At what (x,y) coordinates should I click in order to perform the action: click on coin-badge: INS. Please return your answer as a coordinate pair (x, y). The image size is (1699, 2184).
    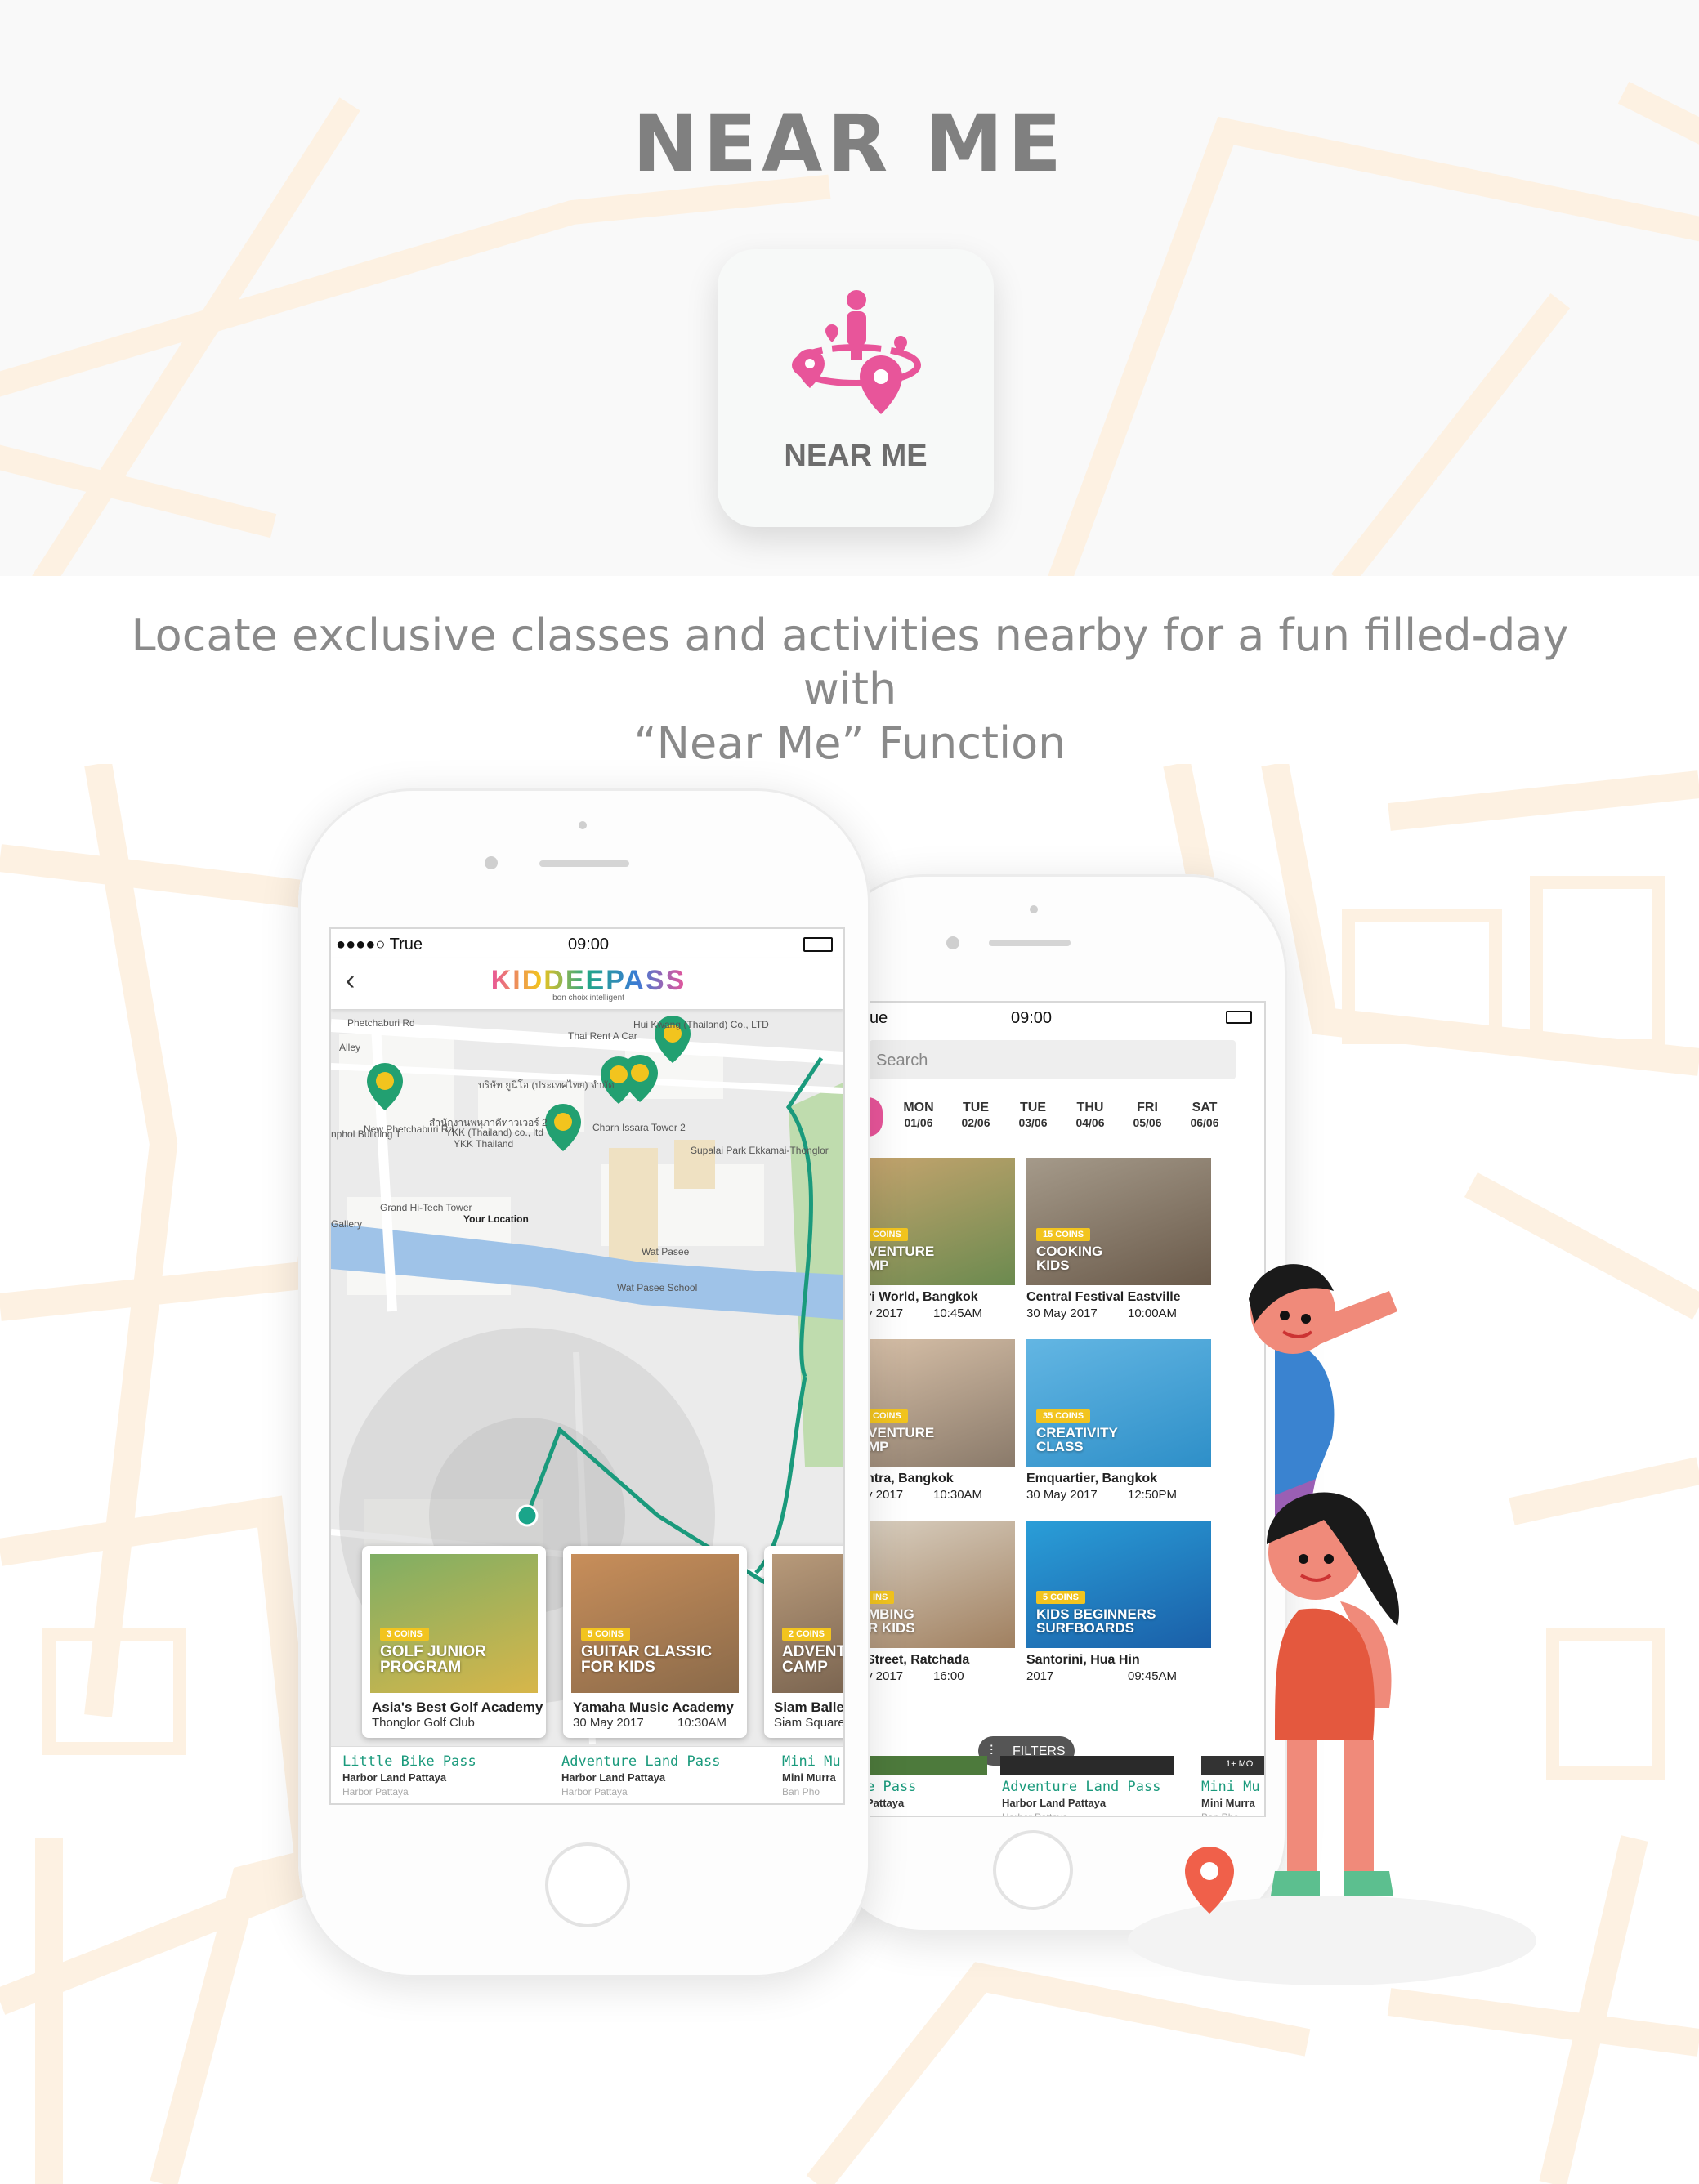
    Looking at the image, I should click on (880, 1597).